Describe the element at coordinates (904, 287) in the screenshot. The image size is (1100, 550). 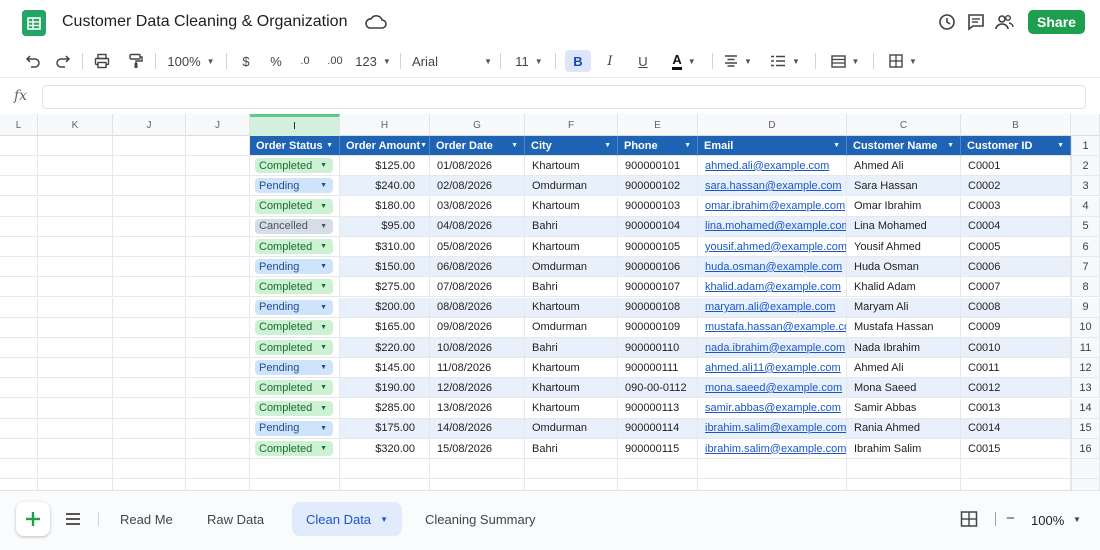
I see `customer-name-cell: Khalid Adam` at that location.